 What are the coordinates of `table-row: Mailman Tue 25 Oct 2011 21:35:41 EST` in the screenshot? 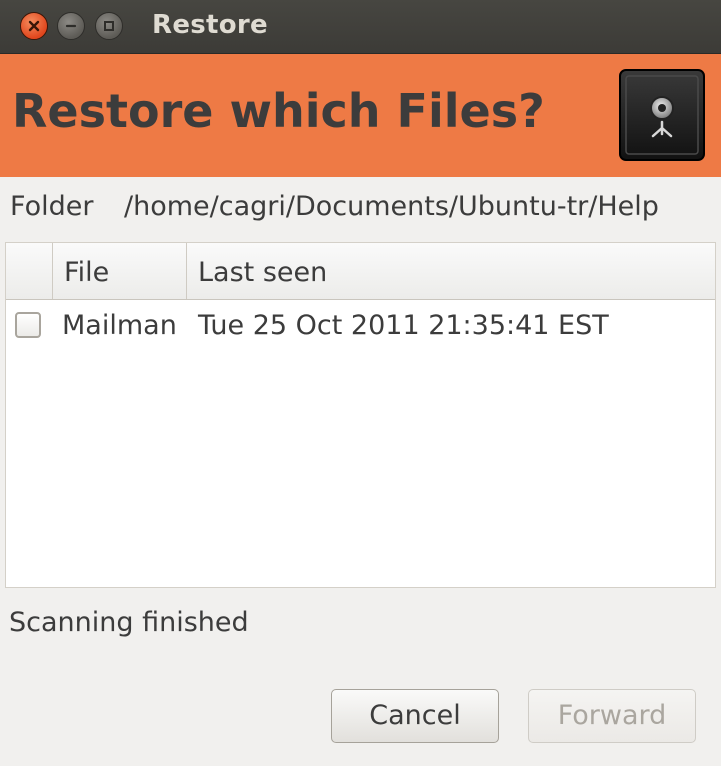 It's located at (360, 327).